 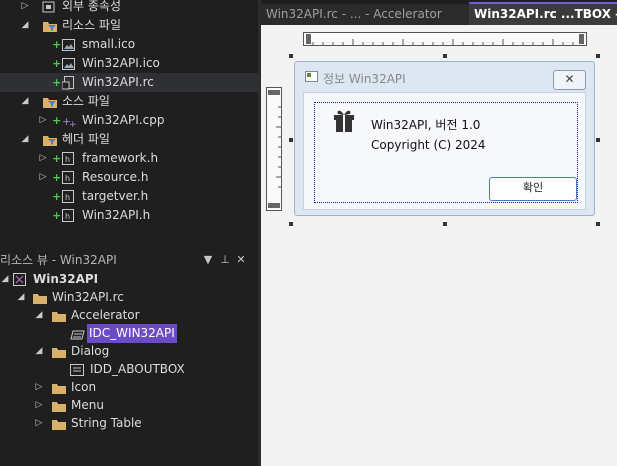 I want to click on rv-item-label: Win32API.rc, so click(x=88, y=297).